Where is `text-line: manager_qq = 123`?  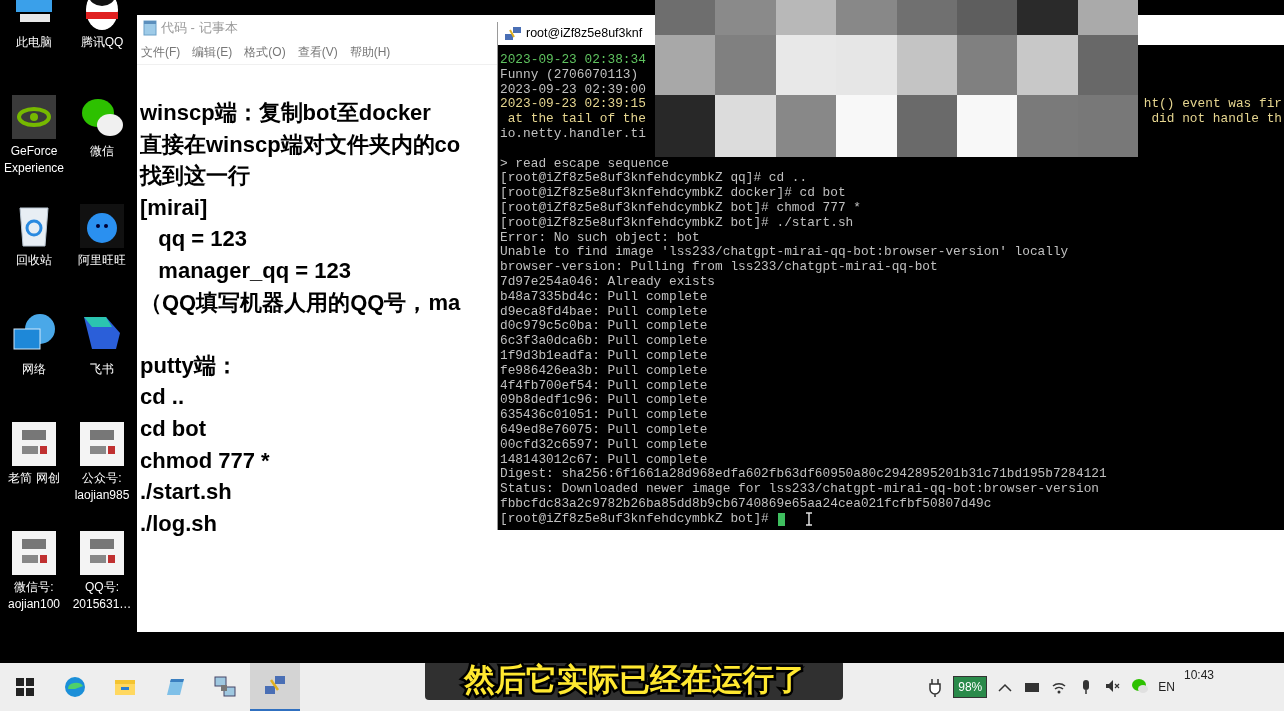 text-line: manager_qq = 123 is located at coordinates (254, 270).